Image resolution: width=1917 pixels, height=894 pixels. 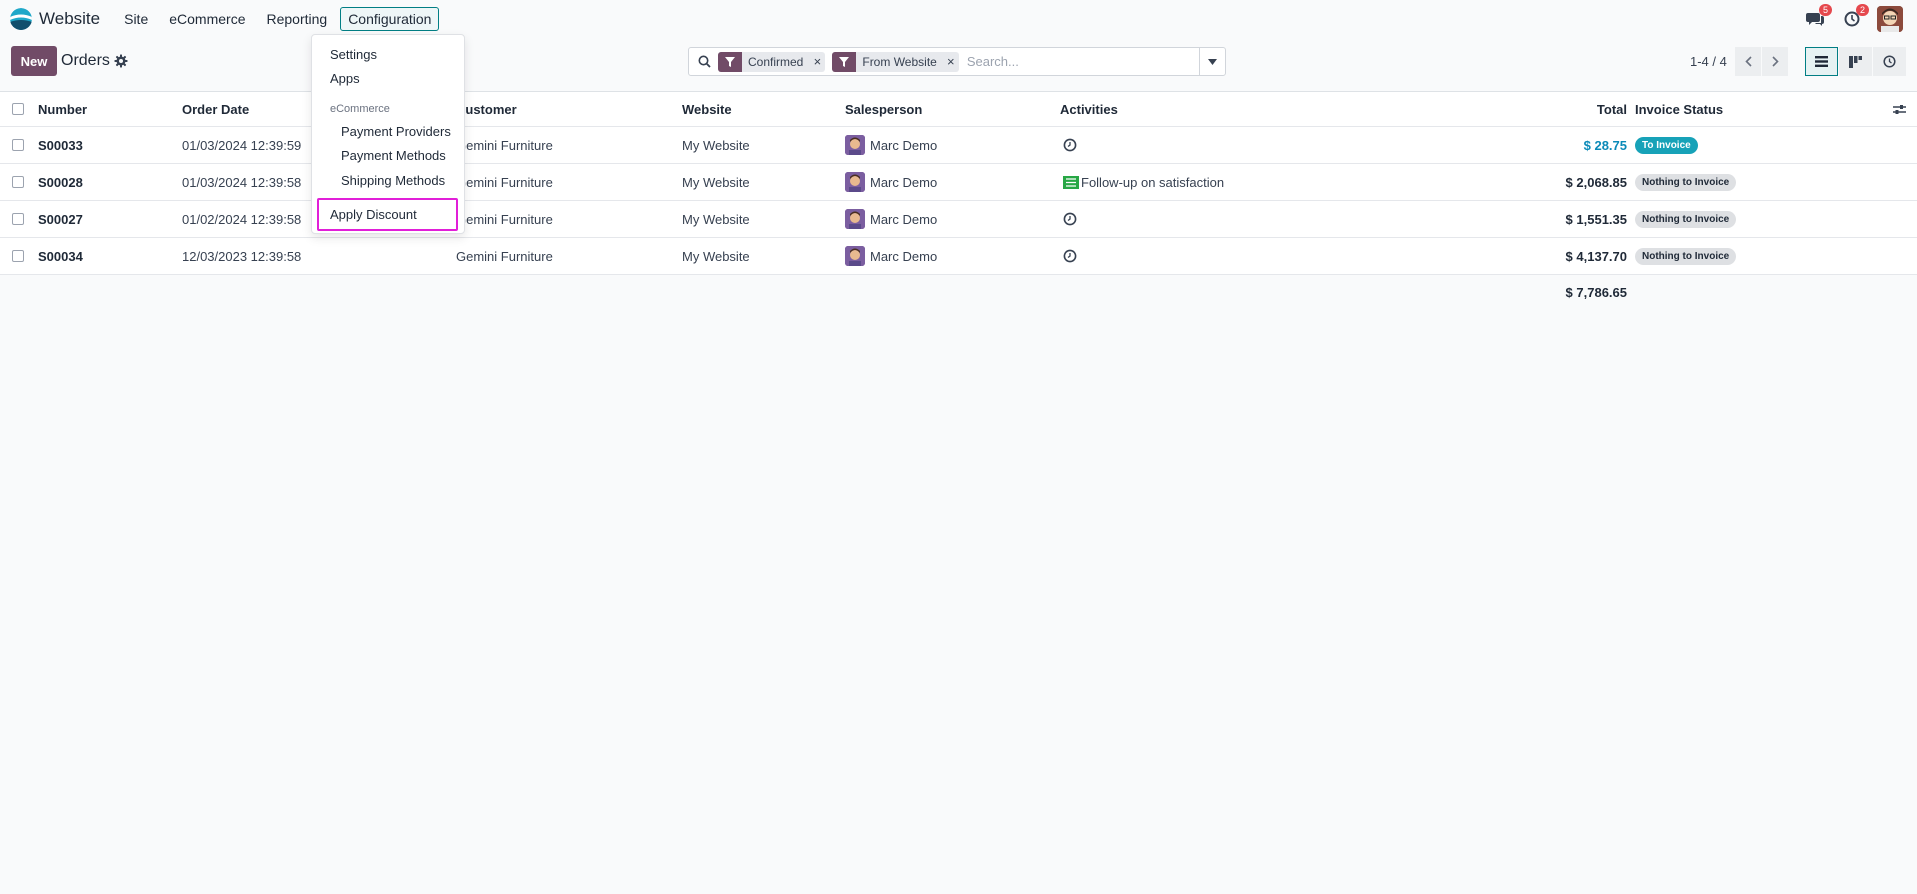 What do you see at coordinates (396, 131) in the screenshot?
I see `menu-item-payment-providers: Payment Providers` at bounding box center [396, 131].